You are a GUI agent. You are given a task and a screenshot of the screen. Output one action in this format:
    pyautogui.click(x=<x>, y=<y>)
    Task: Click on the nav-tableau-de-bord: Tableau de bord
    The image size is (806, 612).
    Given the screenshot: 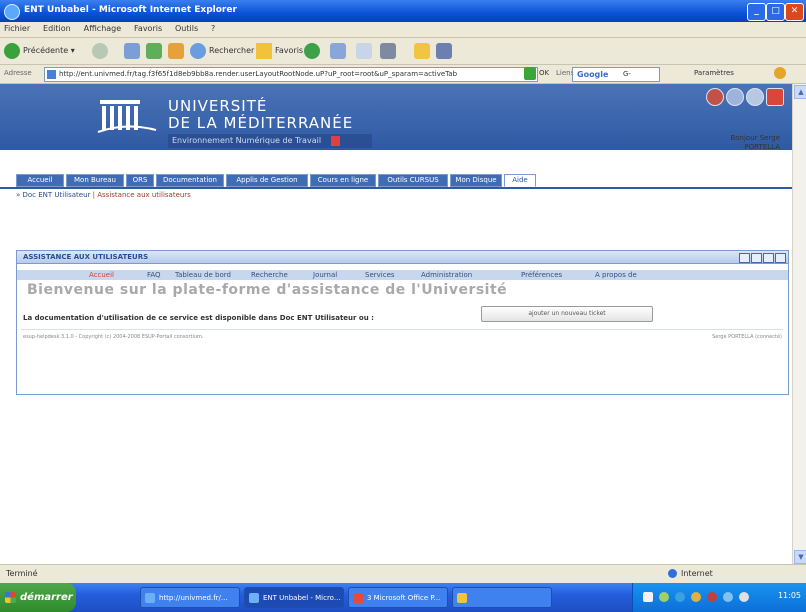 What is the action you would take?
    pyautogui.click(x=203, y=275)
    